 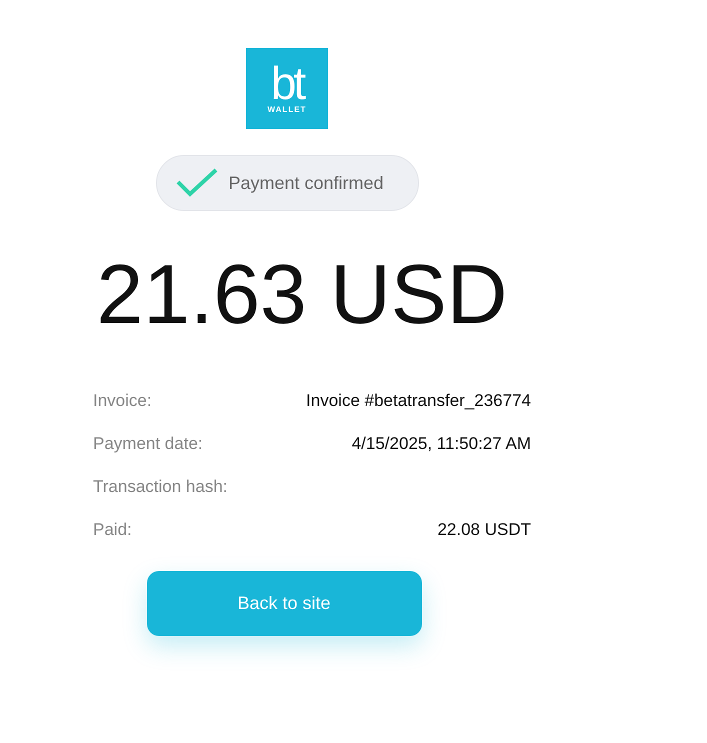 I want to click on detail-label: Transaction hash:, so click(x=160, y=486).